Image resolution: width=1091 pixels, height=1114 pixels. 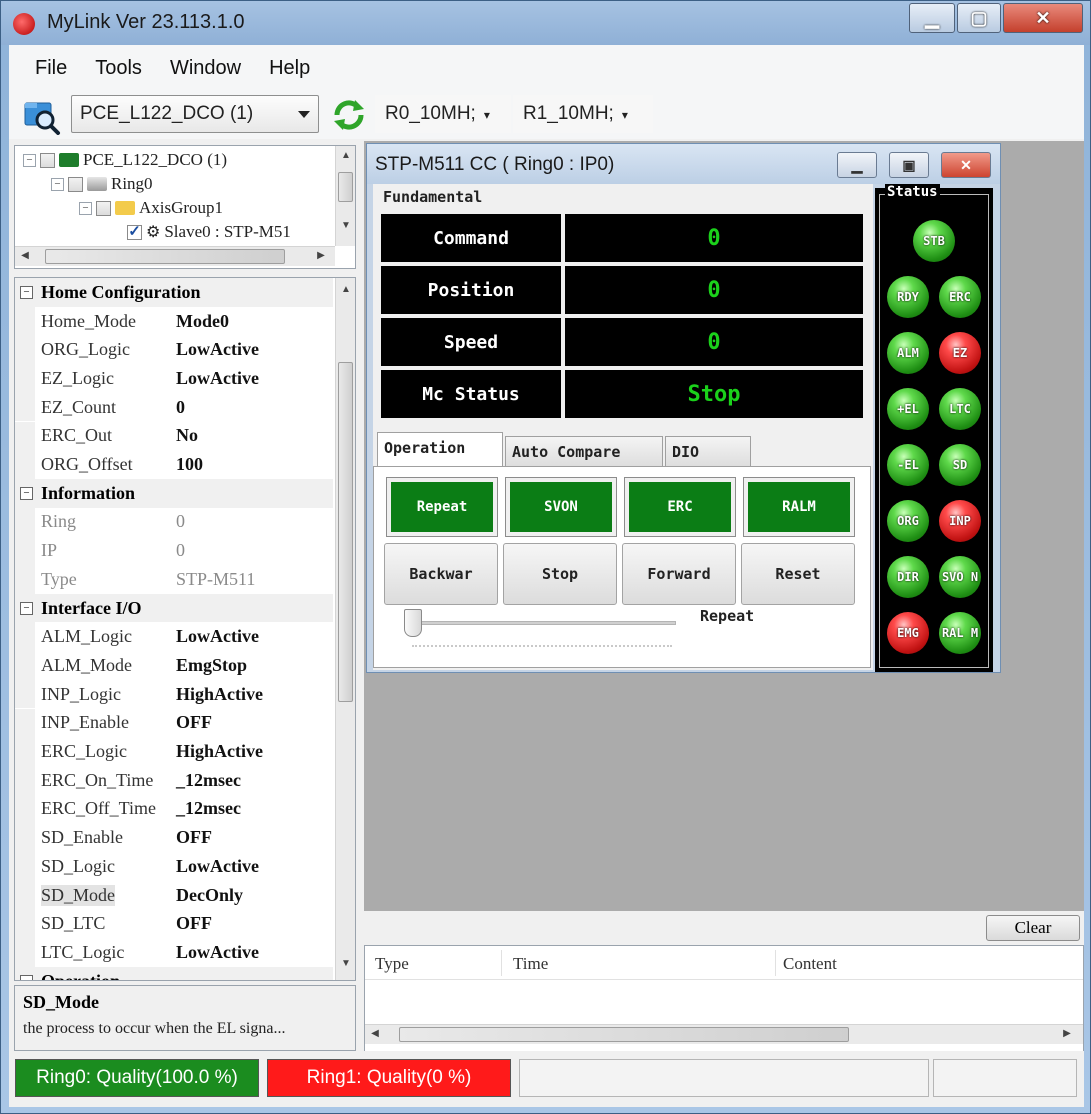 What do you see at coordinates (583, 114) in the screenshot?
I see `ring1-speed-select: R1_10MH; ▾` at bounding box center [583, 114].